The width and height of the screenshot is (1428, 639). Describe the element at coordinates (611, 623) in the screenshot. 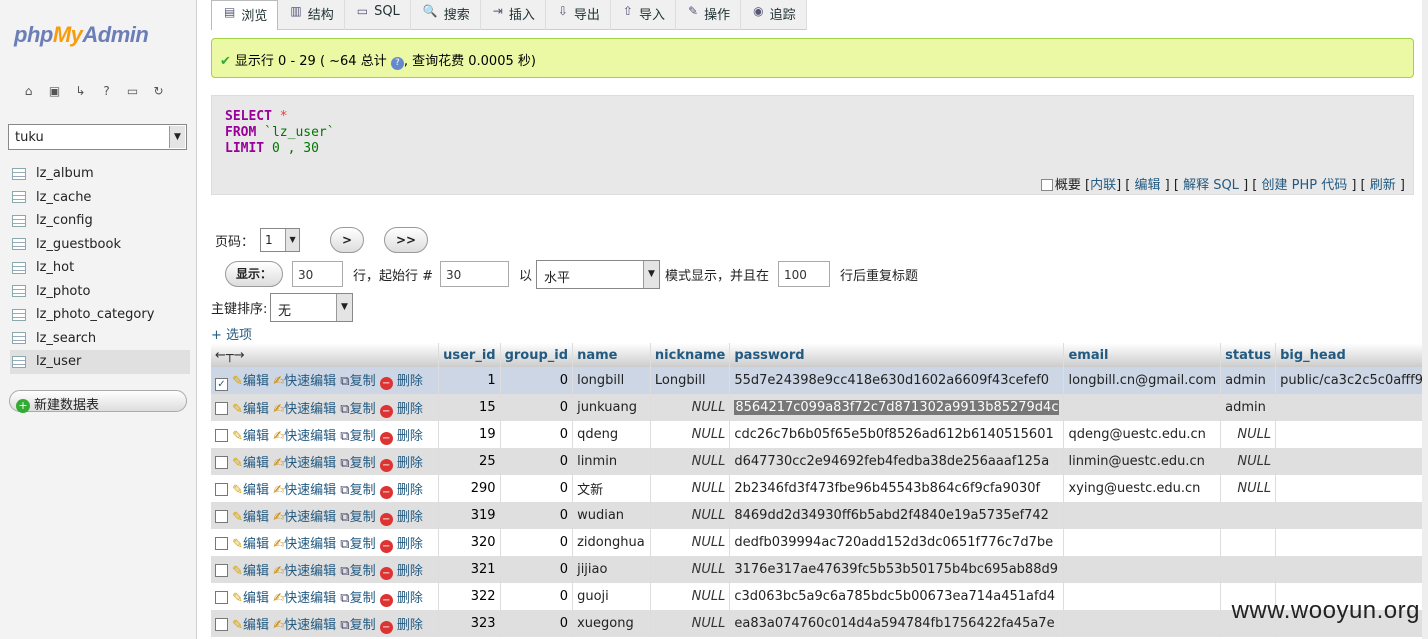

I see `cell-name: xuegong` at that location.